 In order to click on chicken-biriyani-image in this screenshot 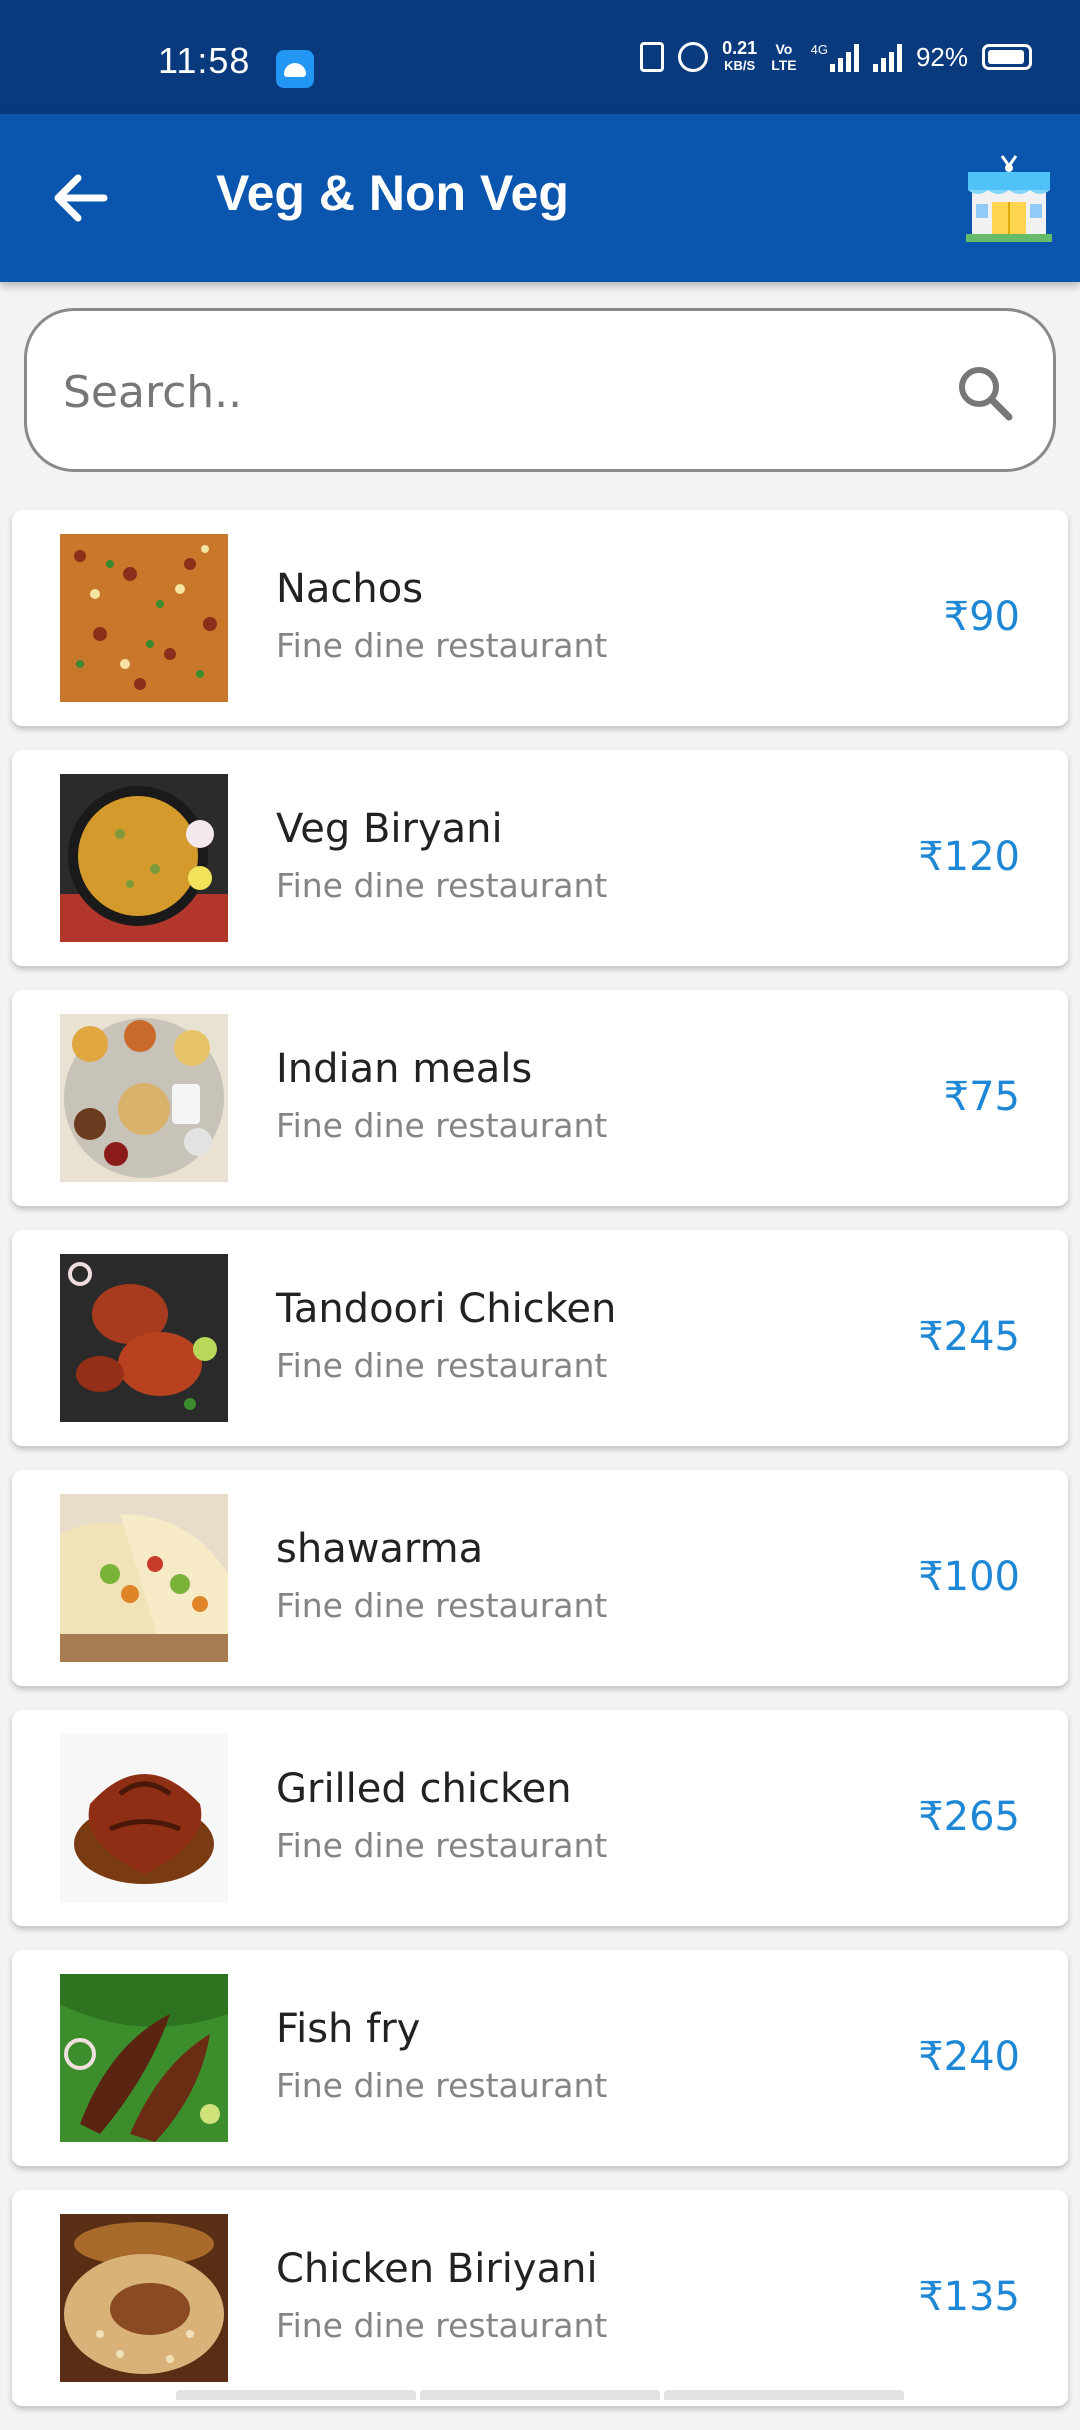, I will do `click(144, 2298)`.